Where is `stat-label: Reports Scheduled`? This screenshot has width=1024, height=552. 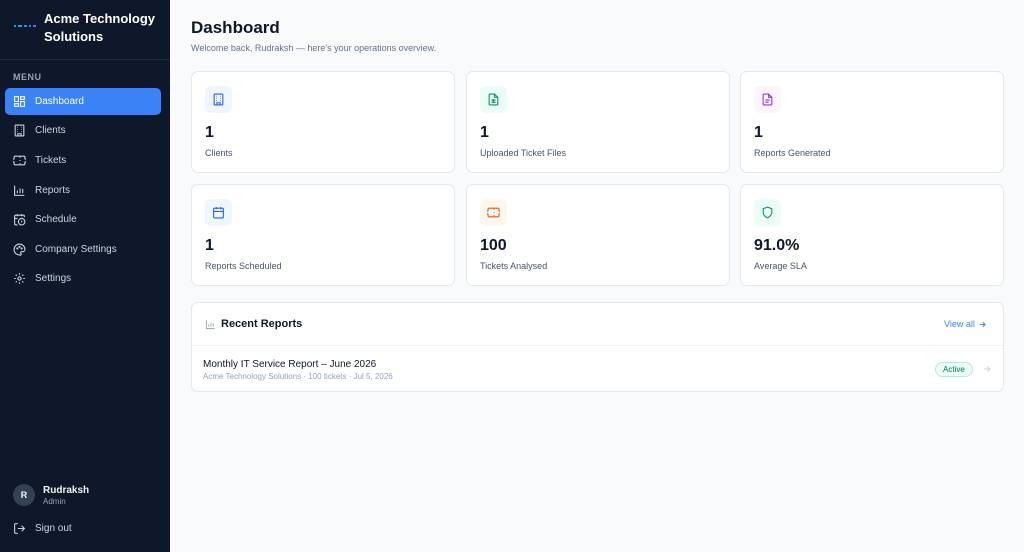
stat-label: Reports Scheduled is located at coordinates (243, 266).